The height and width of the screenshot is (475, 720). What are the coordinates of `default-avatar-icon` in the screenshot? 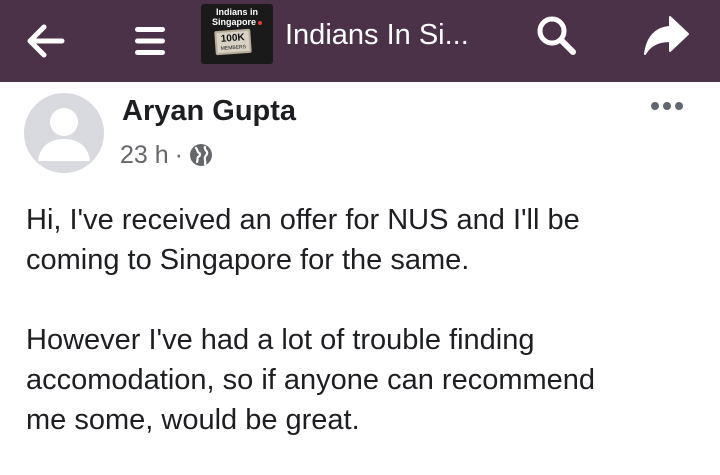 It's located at (64, 134).